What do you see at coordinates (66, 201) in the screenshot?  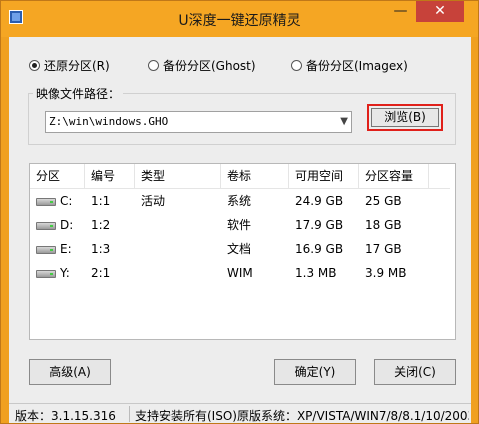 I see `cell-partition: C:` at bounding box center [66, 201].